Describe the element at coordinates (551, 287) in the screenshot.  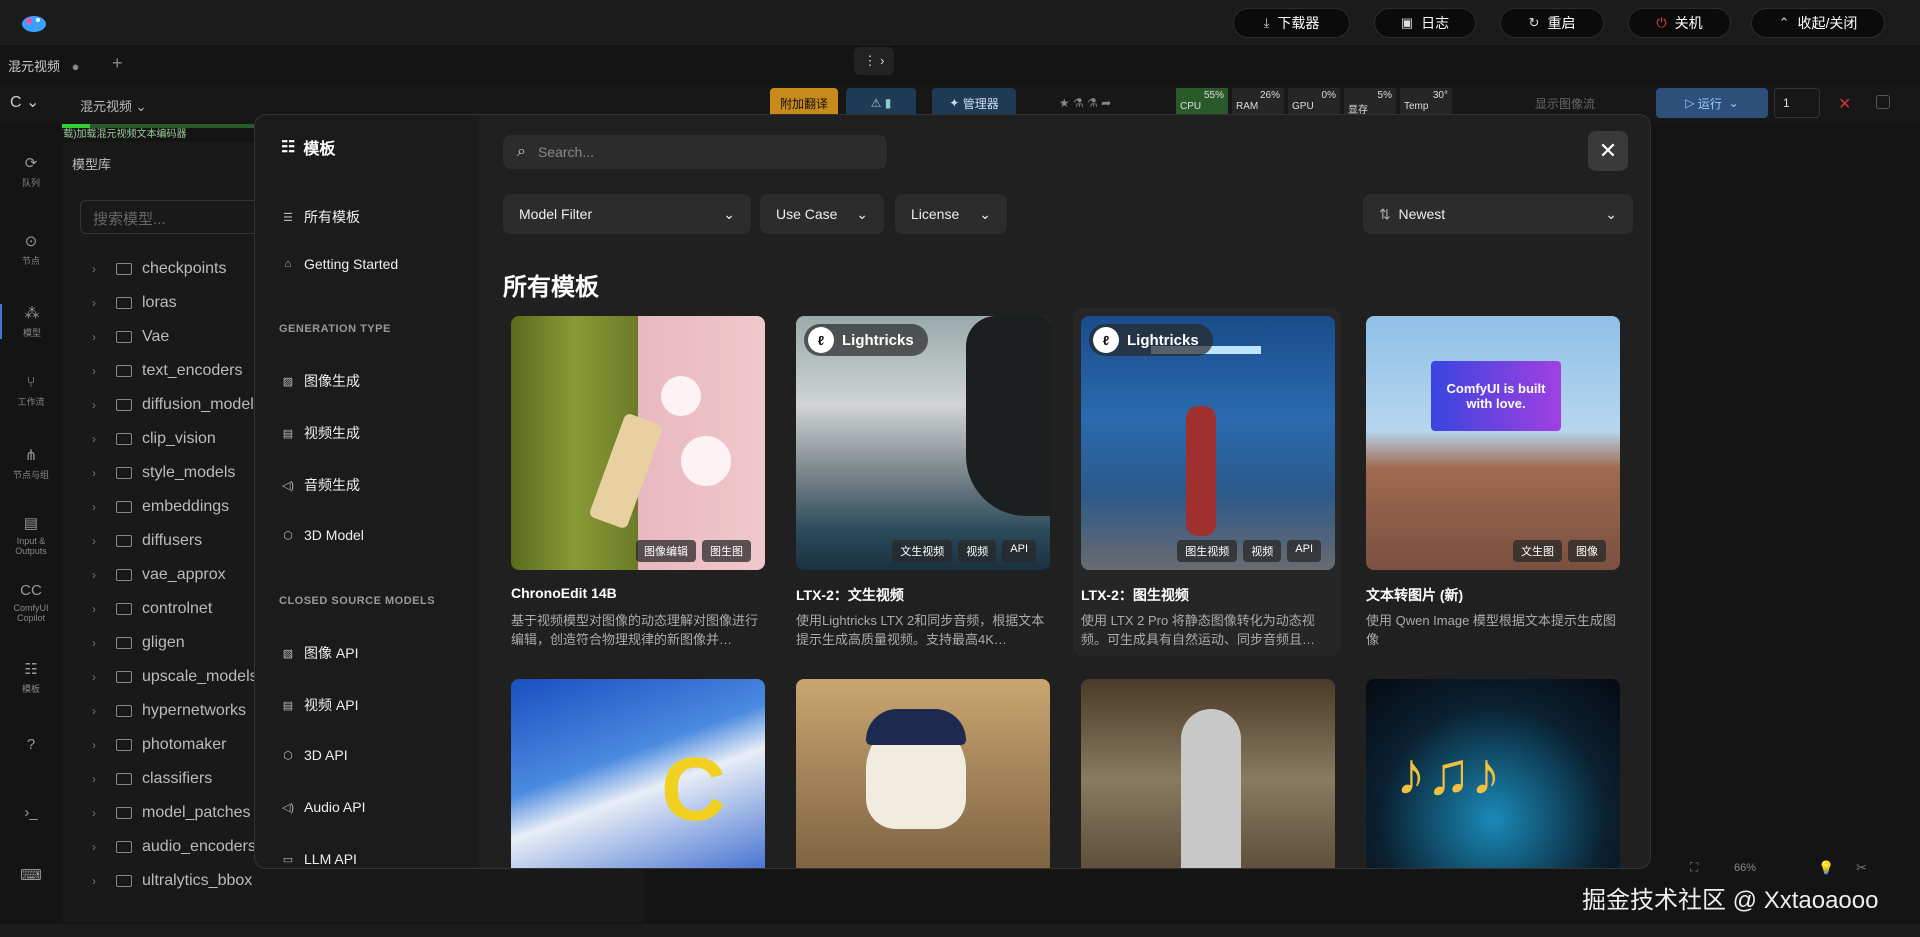
I see `section-title: 所有模板` at that location.